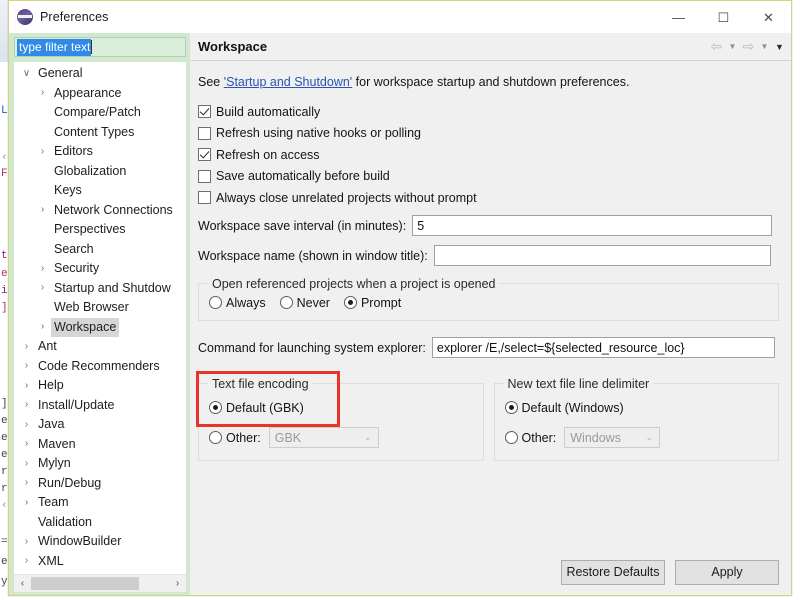 This screenshot has width=800, height=600. I want to click on filter-input-wrapper: type filter text, so click(100, 47).